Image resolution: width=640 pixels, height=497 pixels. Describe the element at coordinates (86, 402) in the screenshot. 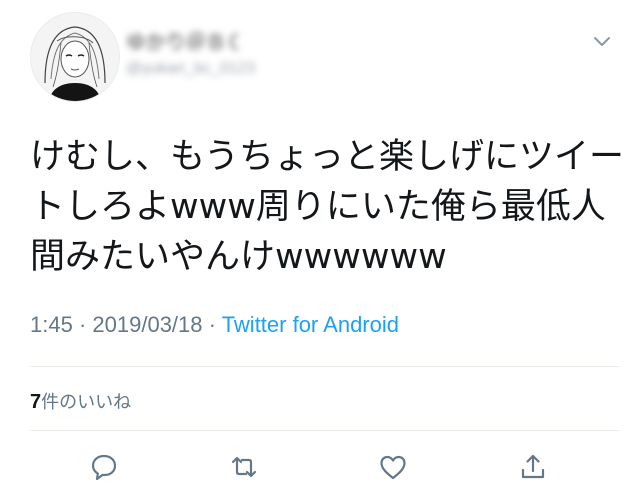

I see `likes-label: 件のいいね` at that location.